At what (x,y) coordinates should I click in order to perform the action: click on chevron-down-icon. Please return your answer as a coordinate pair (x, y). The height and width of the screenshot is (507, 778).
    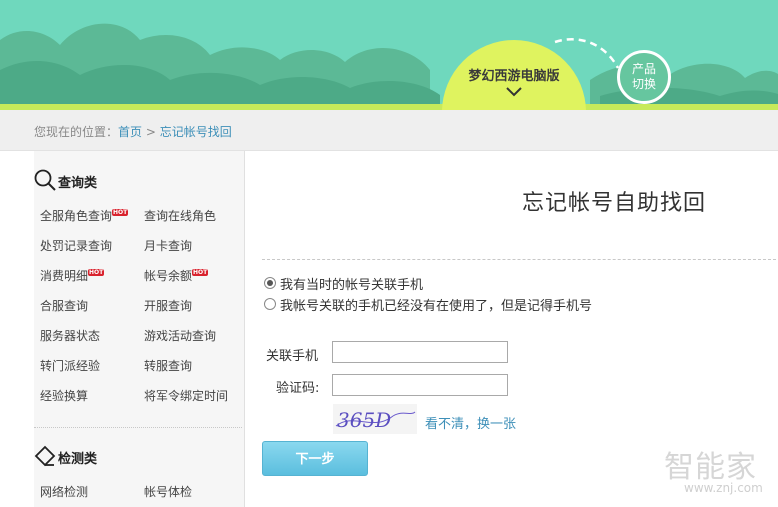
    Looking at the image, I should click on (514, 92).